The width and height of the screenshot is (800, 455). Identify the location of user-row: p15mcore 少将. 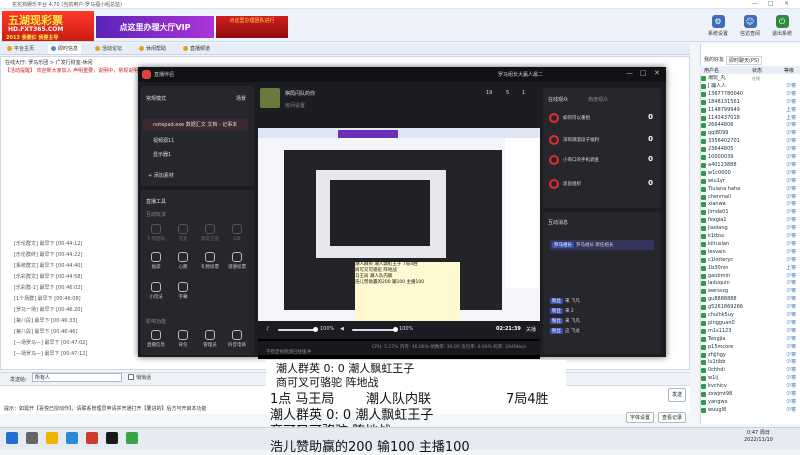
(750, 347).